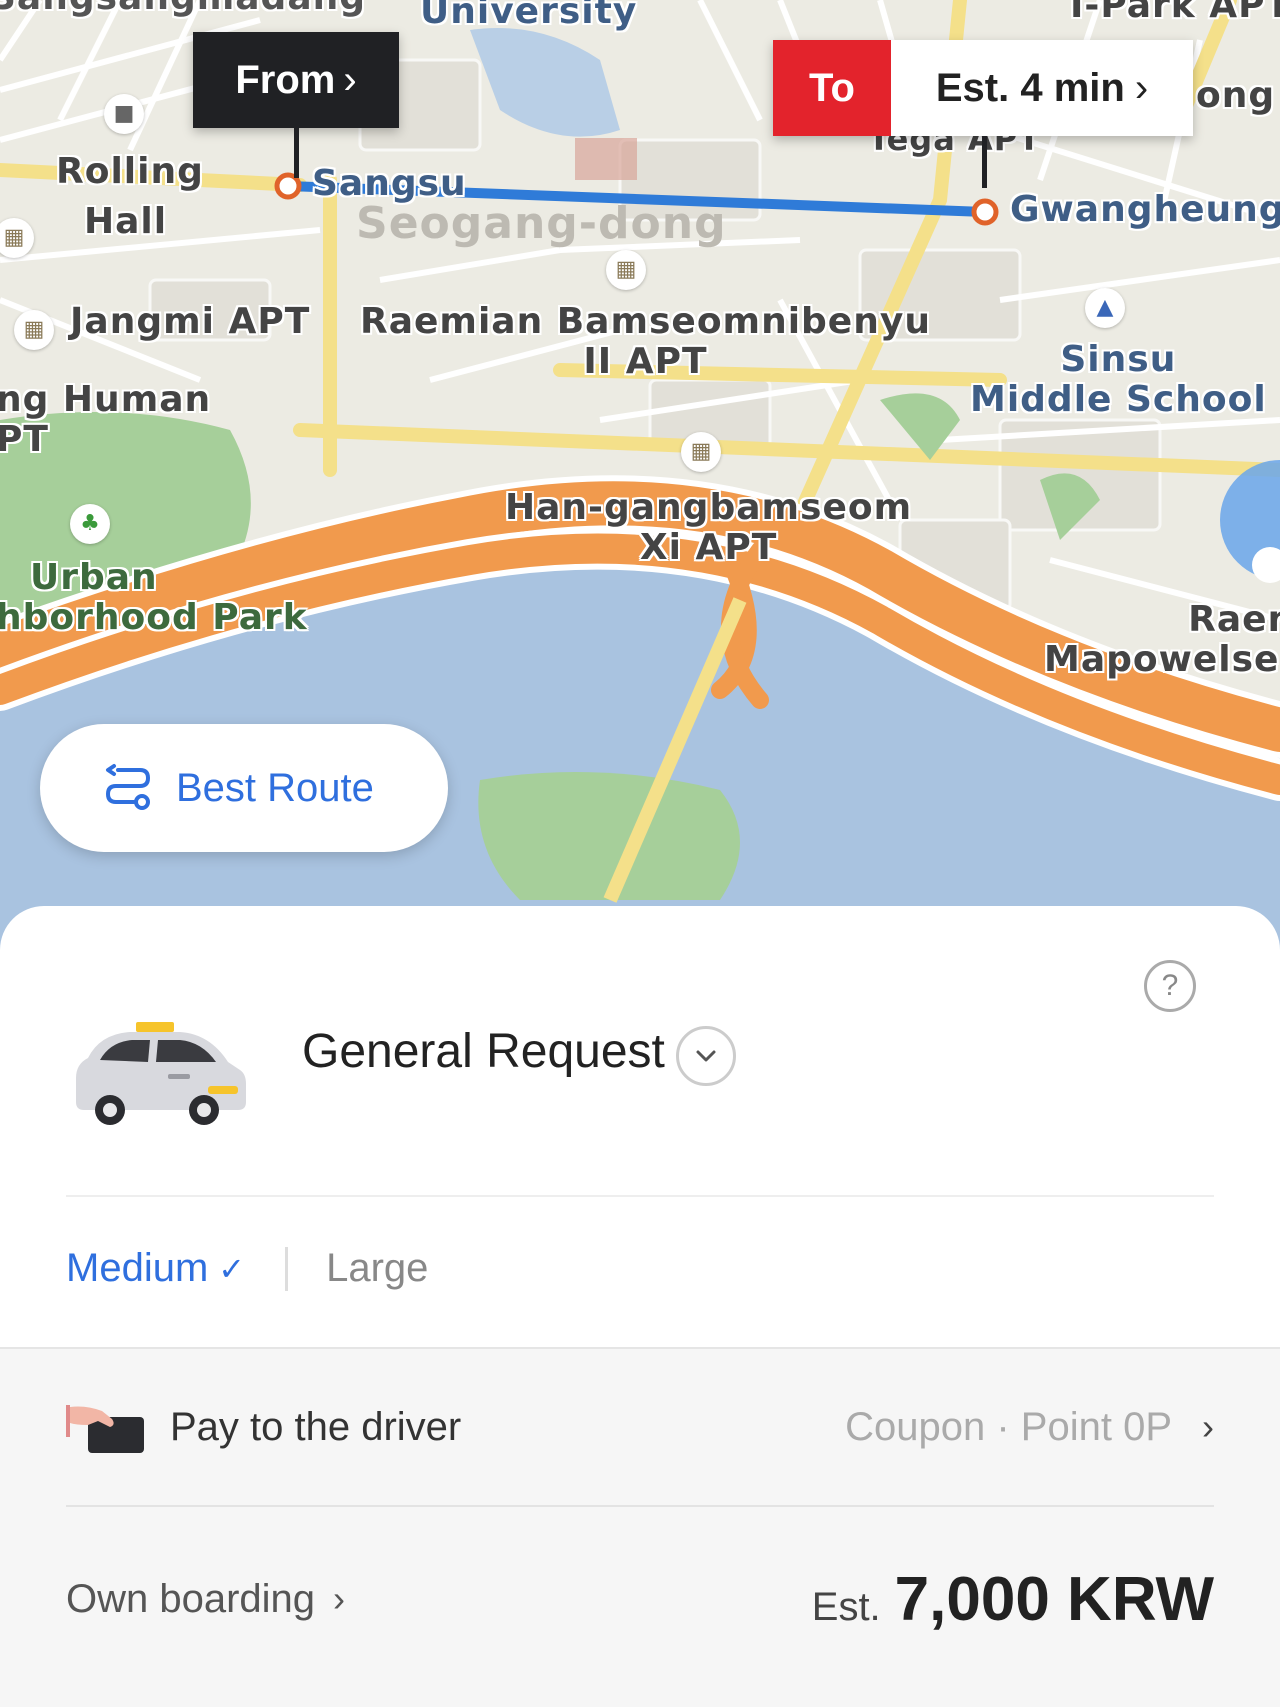 Image resolution: width=1280 pixels, height=1707 pixels. I want to click on own-boarding-button: Own boarding ›, so click(205, 1599).